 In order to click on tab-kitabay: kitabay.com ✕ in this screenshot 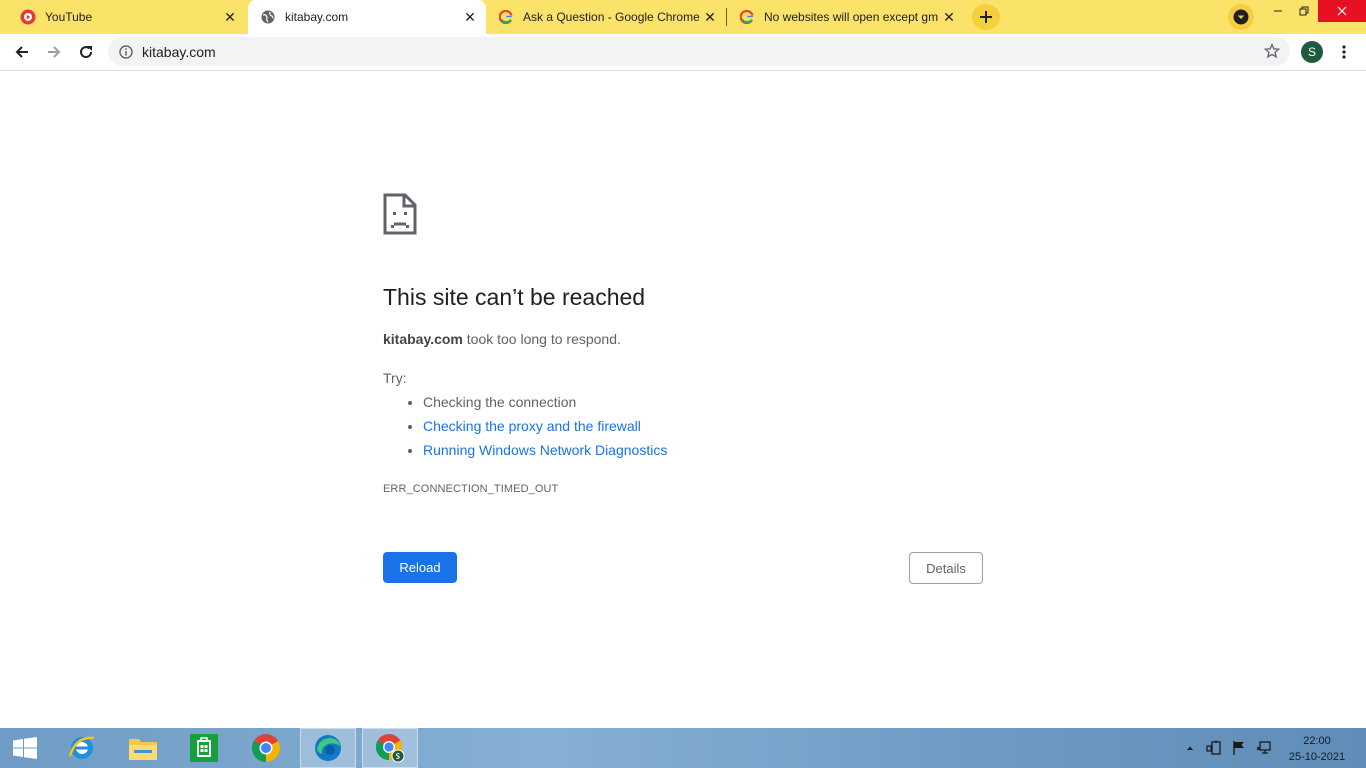, I will do `click(367, 17)`.